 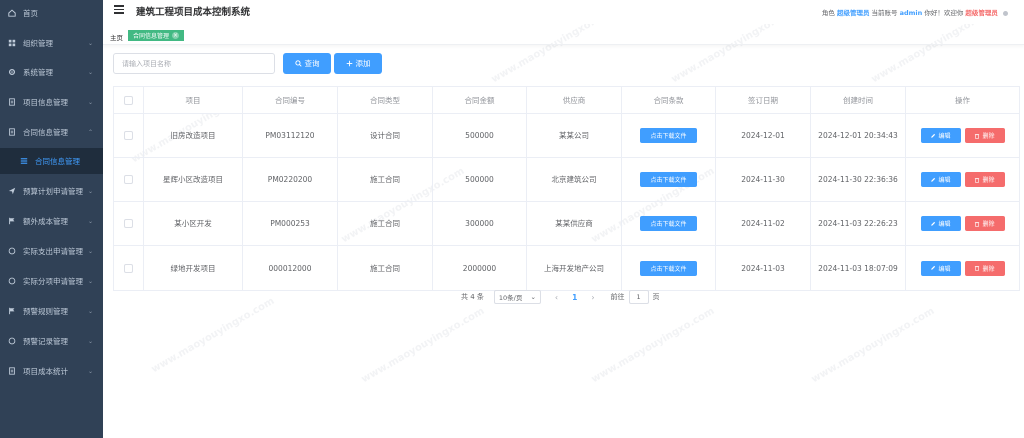 What do you see at coordinates (858, 135) in the screenshot?
I see `created-time-cell: 2024-12-01 20:34:43` at bounding box center [858, 135].